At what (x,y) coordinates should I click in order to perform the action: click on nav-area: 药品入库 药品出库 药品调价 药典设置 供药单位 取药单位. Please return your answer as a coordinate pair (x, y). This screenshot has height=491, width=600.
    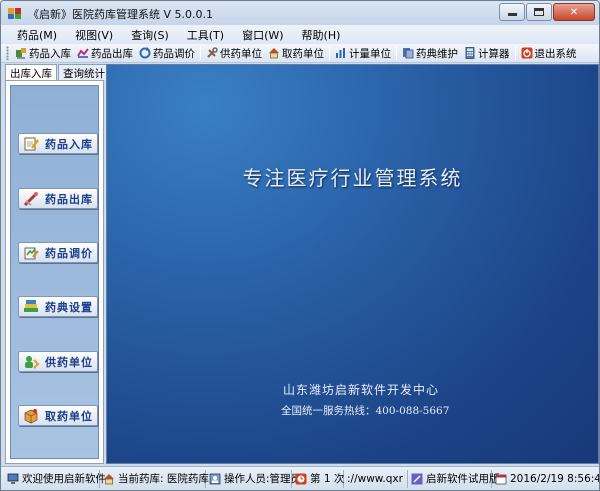
    Looking at the image, I should click on (54, 272).